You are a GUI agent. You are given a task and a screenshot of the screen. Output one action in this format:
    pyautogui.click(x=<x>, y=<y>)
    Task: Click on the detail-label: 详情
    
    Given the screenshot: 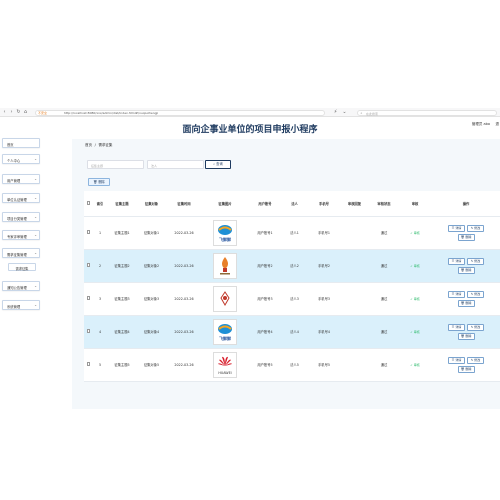 What is the action you would take?
    pyautogui.click(x=458, y=227)
    